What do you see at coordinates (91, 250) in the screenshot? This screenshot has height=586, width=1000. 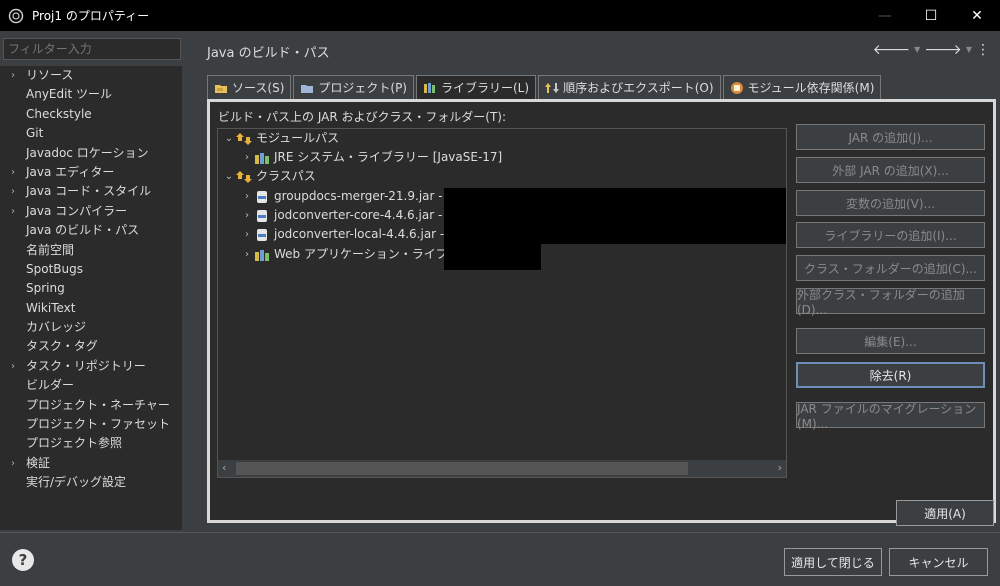 I see `sidebar-item: 名前空間` at bounding box center [91, 250].